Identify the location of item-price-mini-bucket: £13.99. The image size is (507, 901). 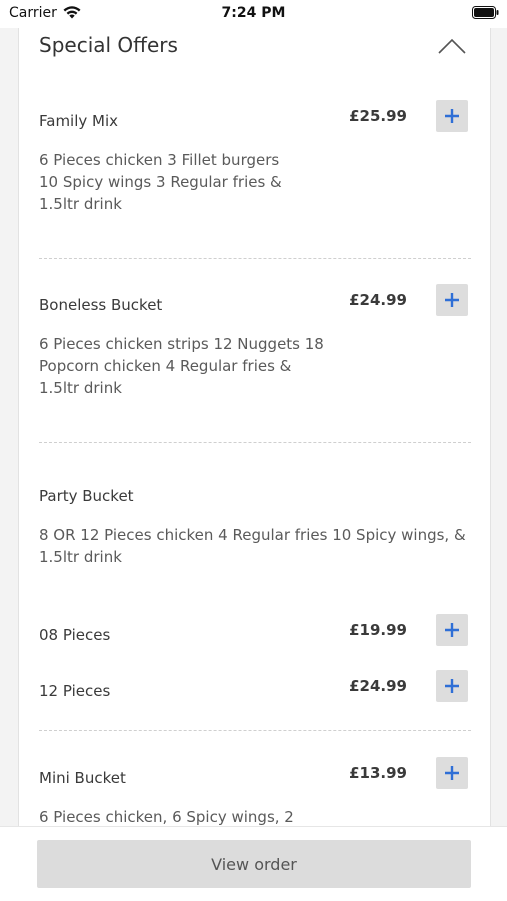
(378, 773).